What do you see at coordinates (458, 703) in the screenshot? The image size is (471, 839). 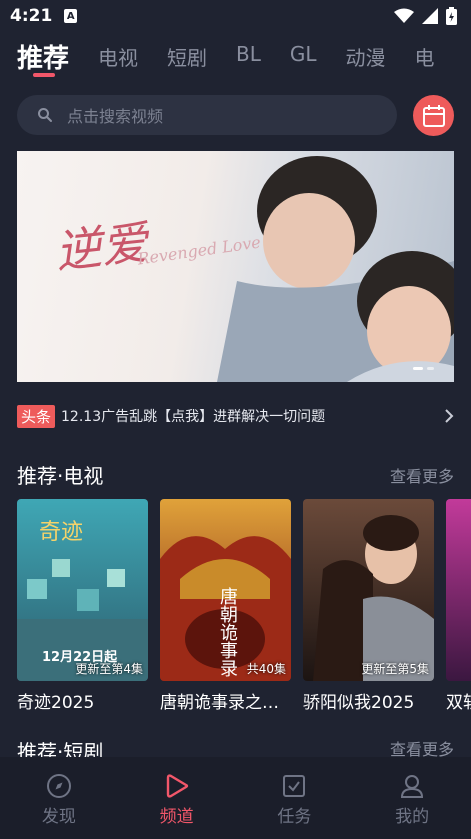 I see `video-title: 双轨` at bounding box center [458, 703].